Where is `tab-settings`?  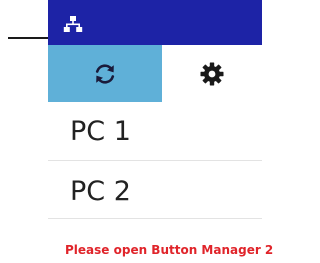
tab-settings is located at coordinates (212, 73).